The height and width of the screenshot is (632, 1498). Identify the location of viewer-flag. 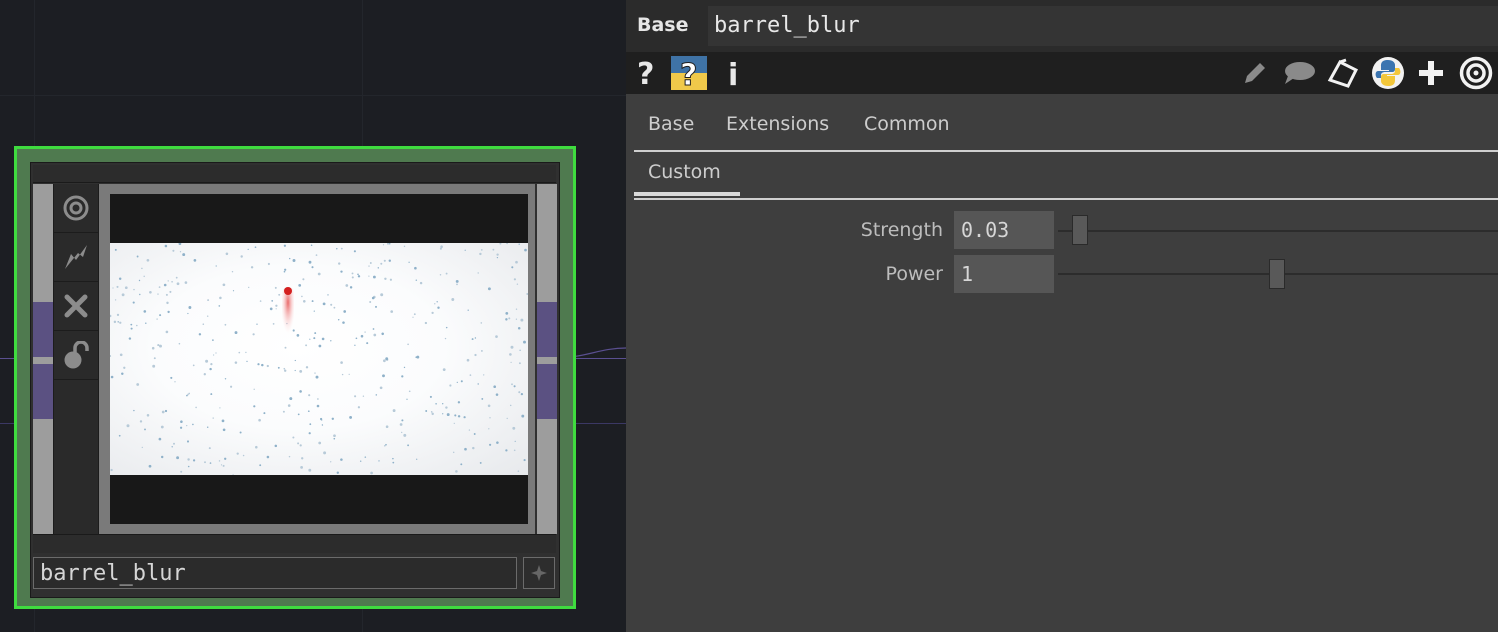
(76, 208).